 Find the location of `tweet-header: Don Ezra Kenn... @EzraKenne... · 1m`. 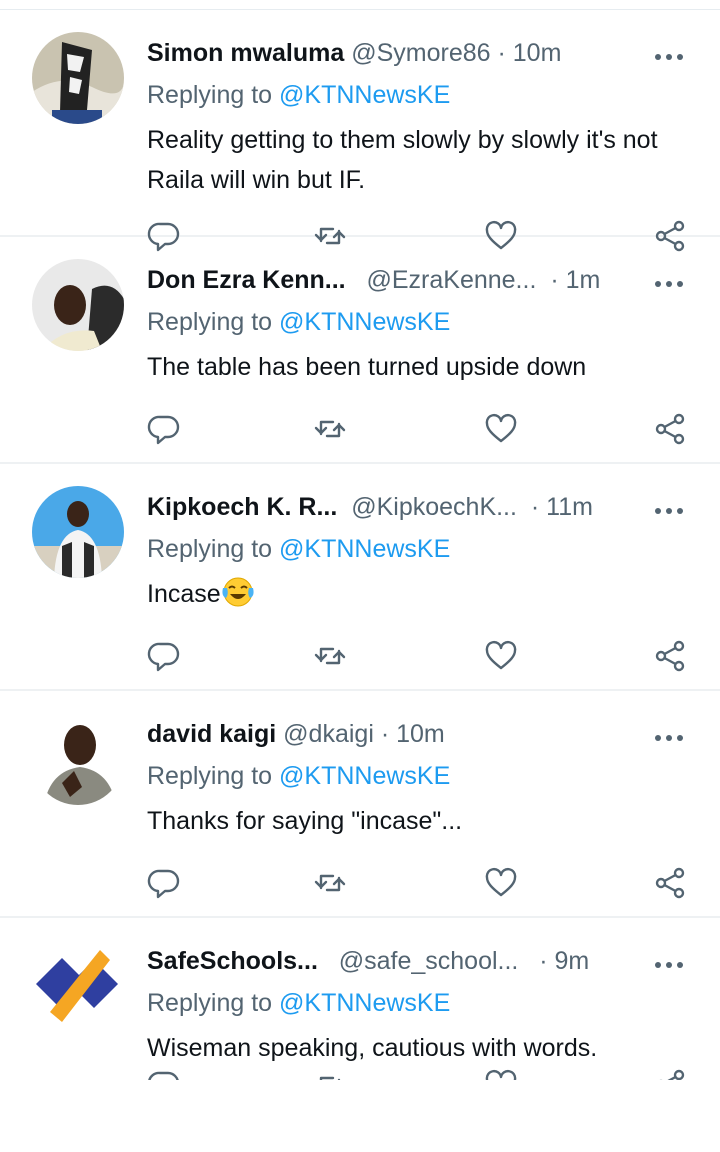

tweet-header: Don Ezra Kenn... @EzraKenne... · 1m is located at coordinates (392, 280).